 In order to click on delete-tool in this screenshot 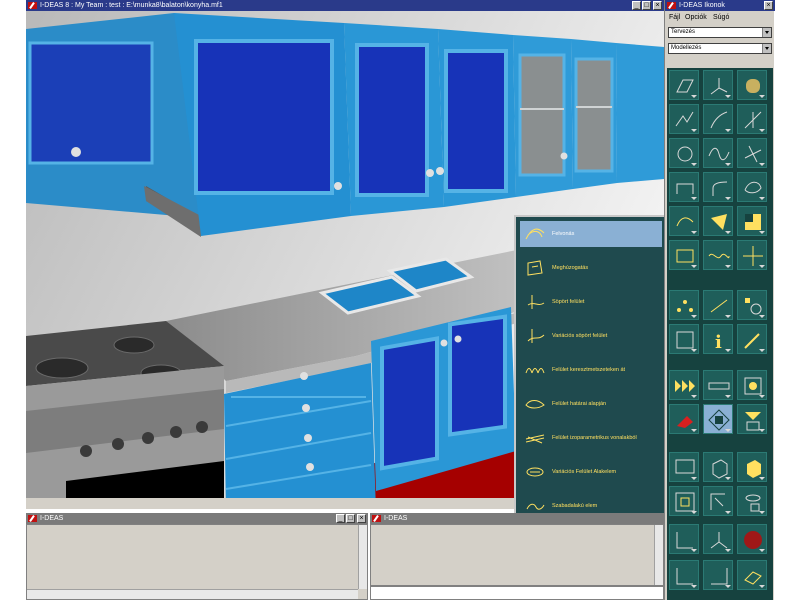, I will do `click(684, 419)`.